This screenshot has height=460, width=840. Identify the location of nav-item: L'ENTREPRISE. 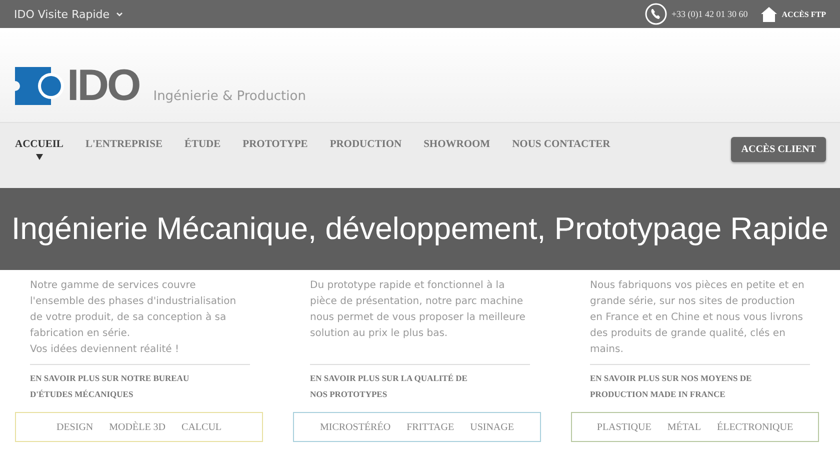
(123, 143).